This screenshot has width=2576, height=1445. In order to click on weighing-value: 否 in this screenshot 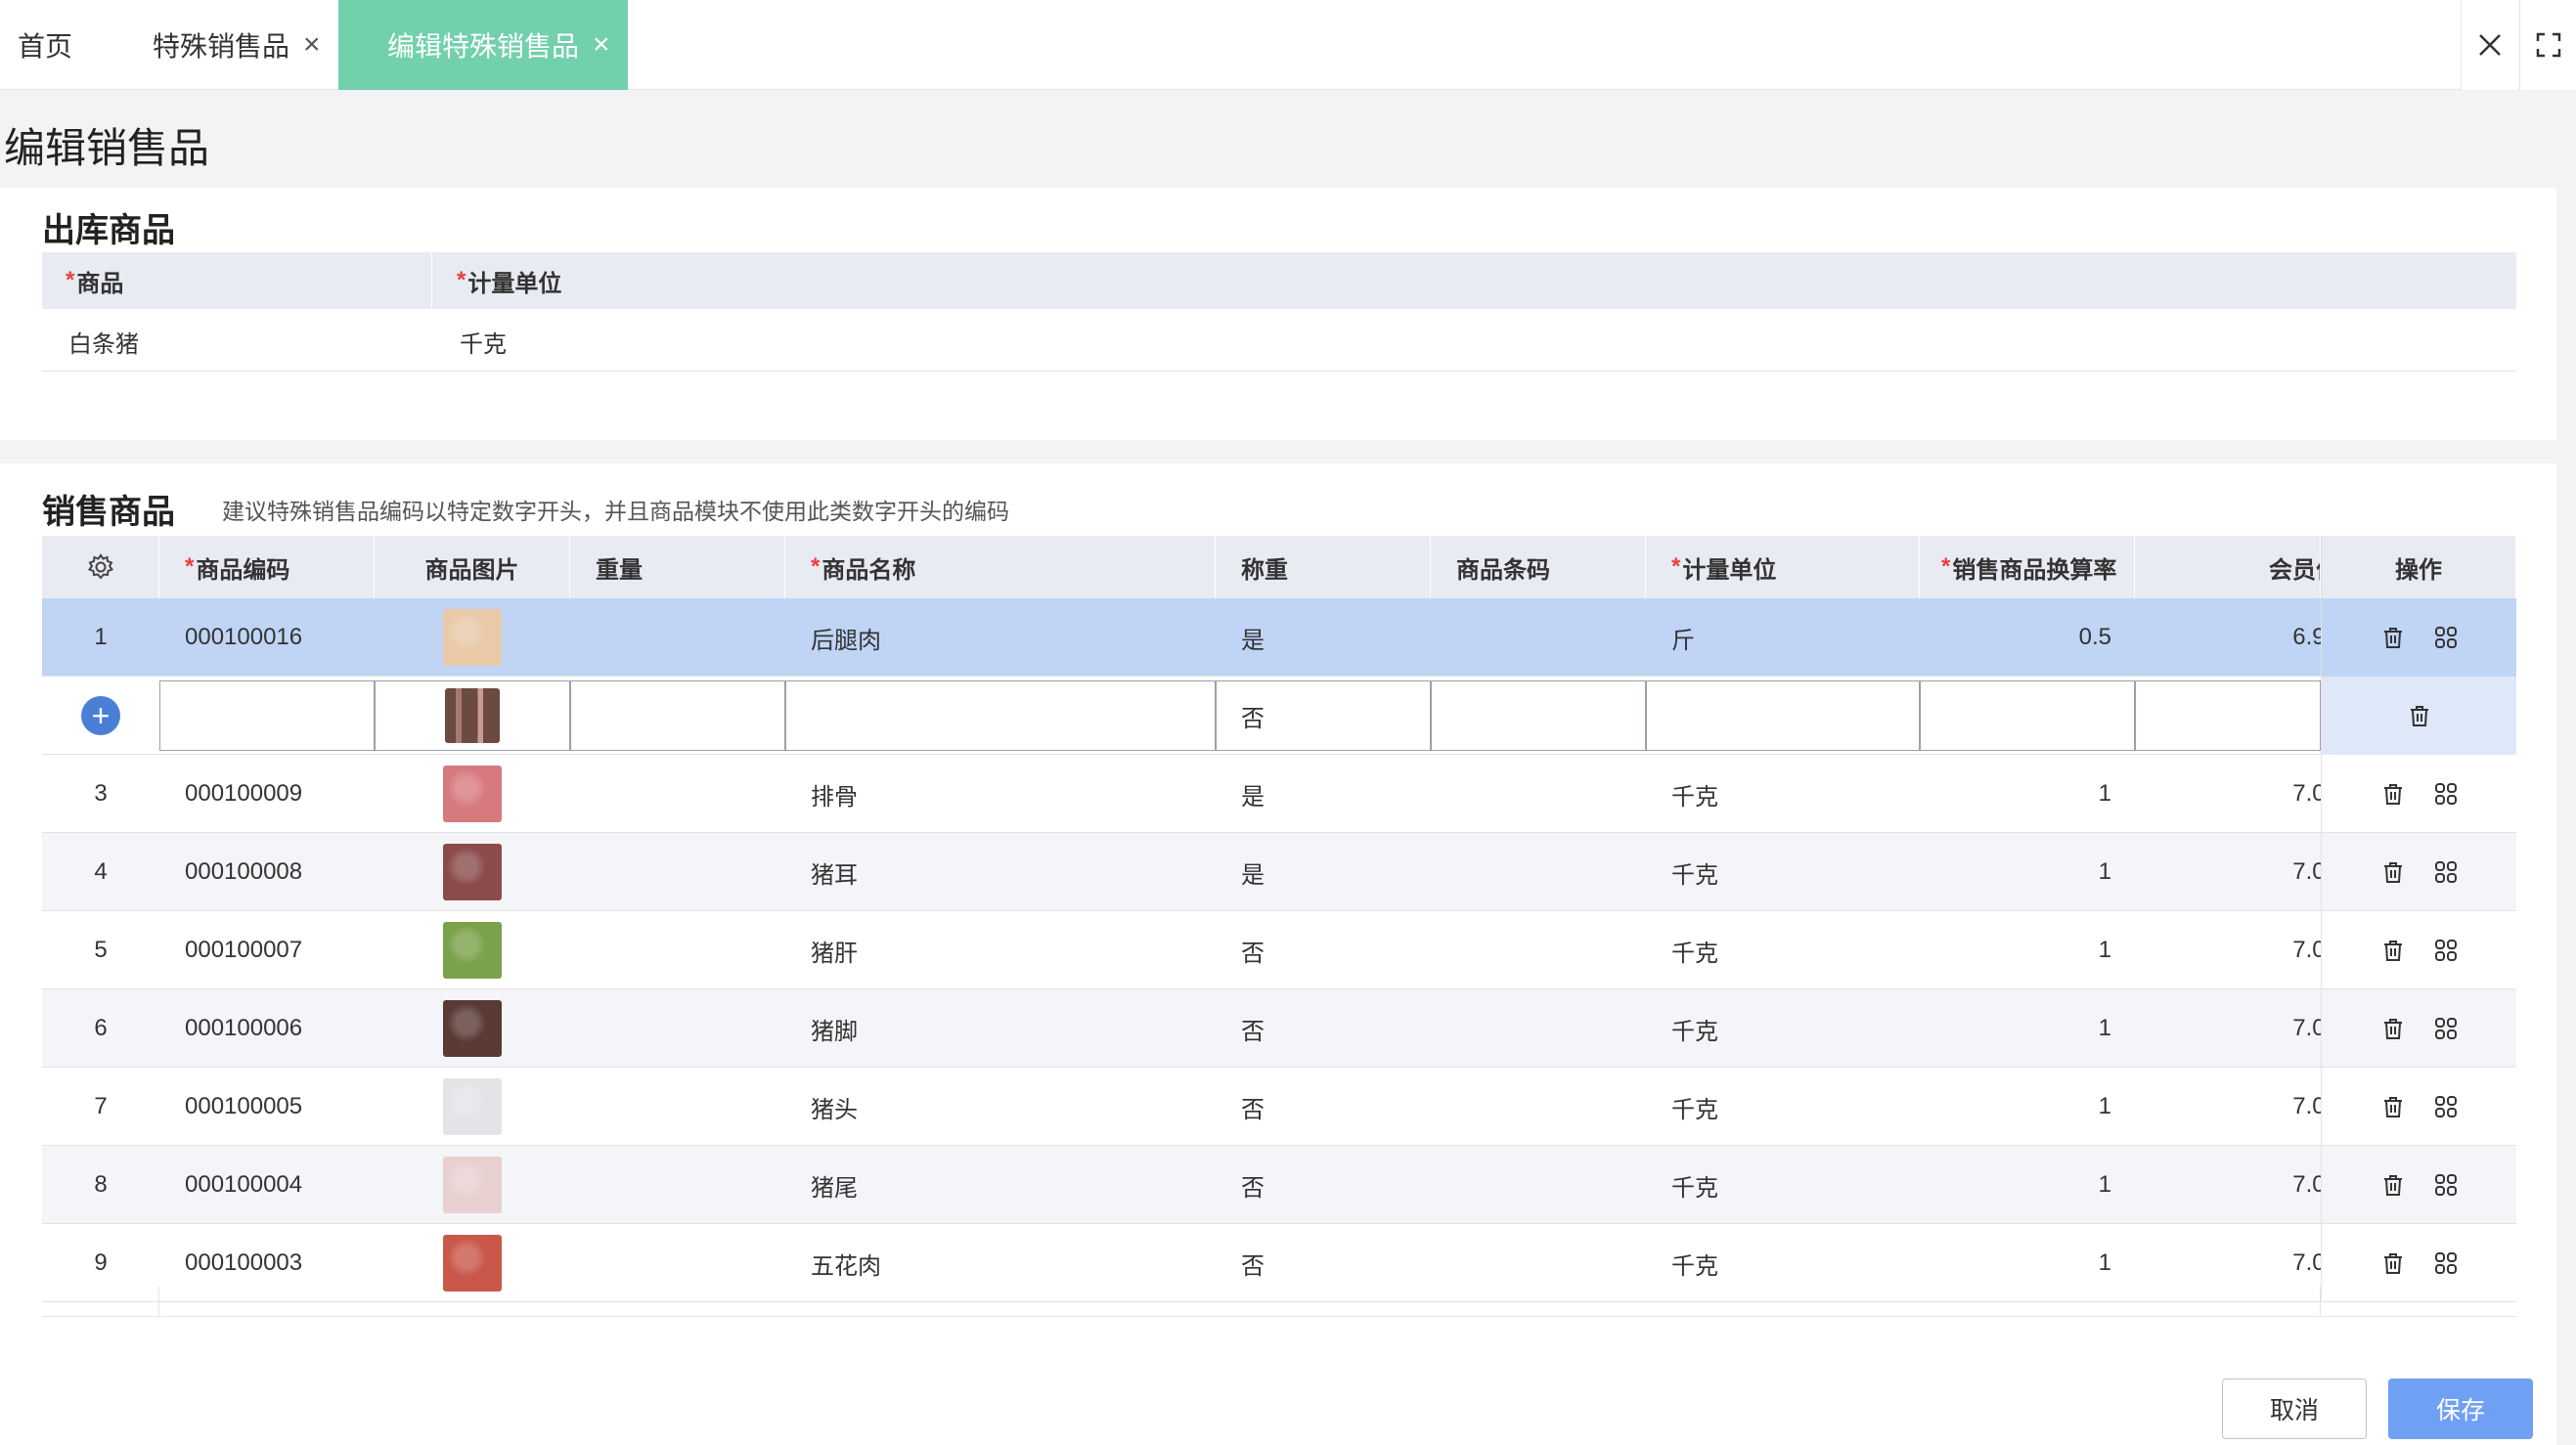, I will do `click(1253, 718)`.